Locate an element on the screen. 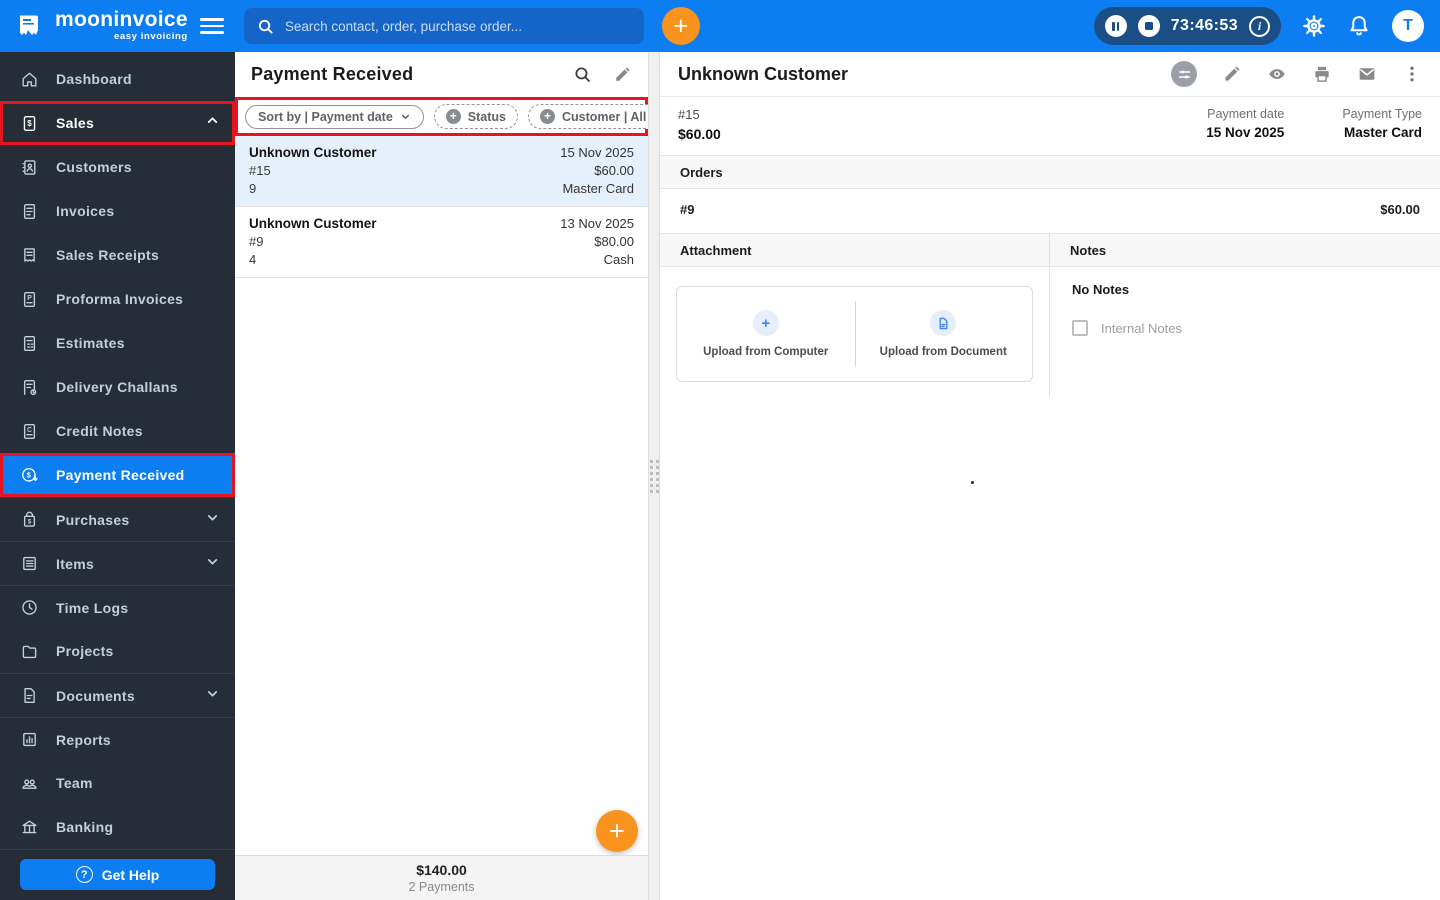  payment-customer: Unknown Customer is located at coordinates (313, 152).